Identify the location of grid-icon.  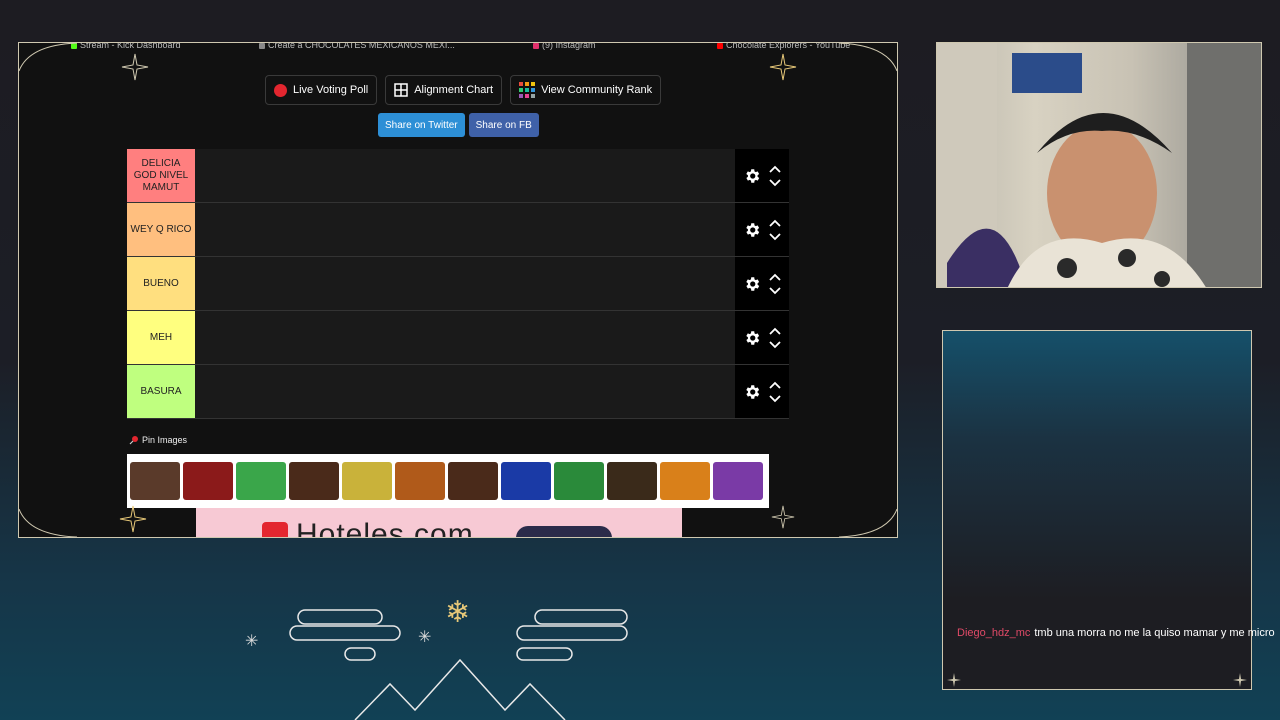
(401, 90).